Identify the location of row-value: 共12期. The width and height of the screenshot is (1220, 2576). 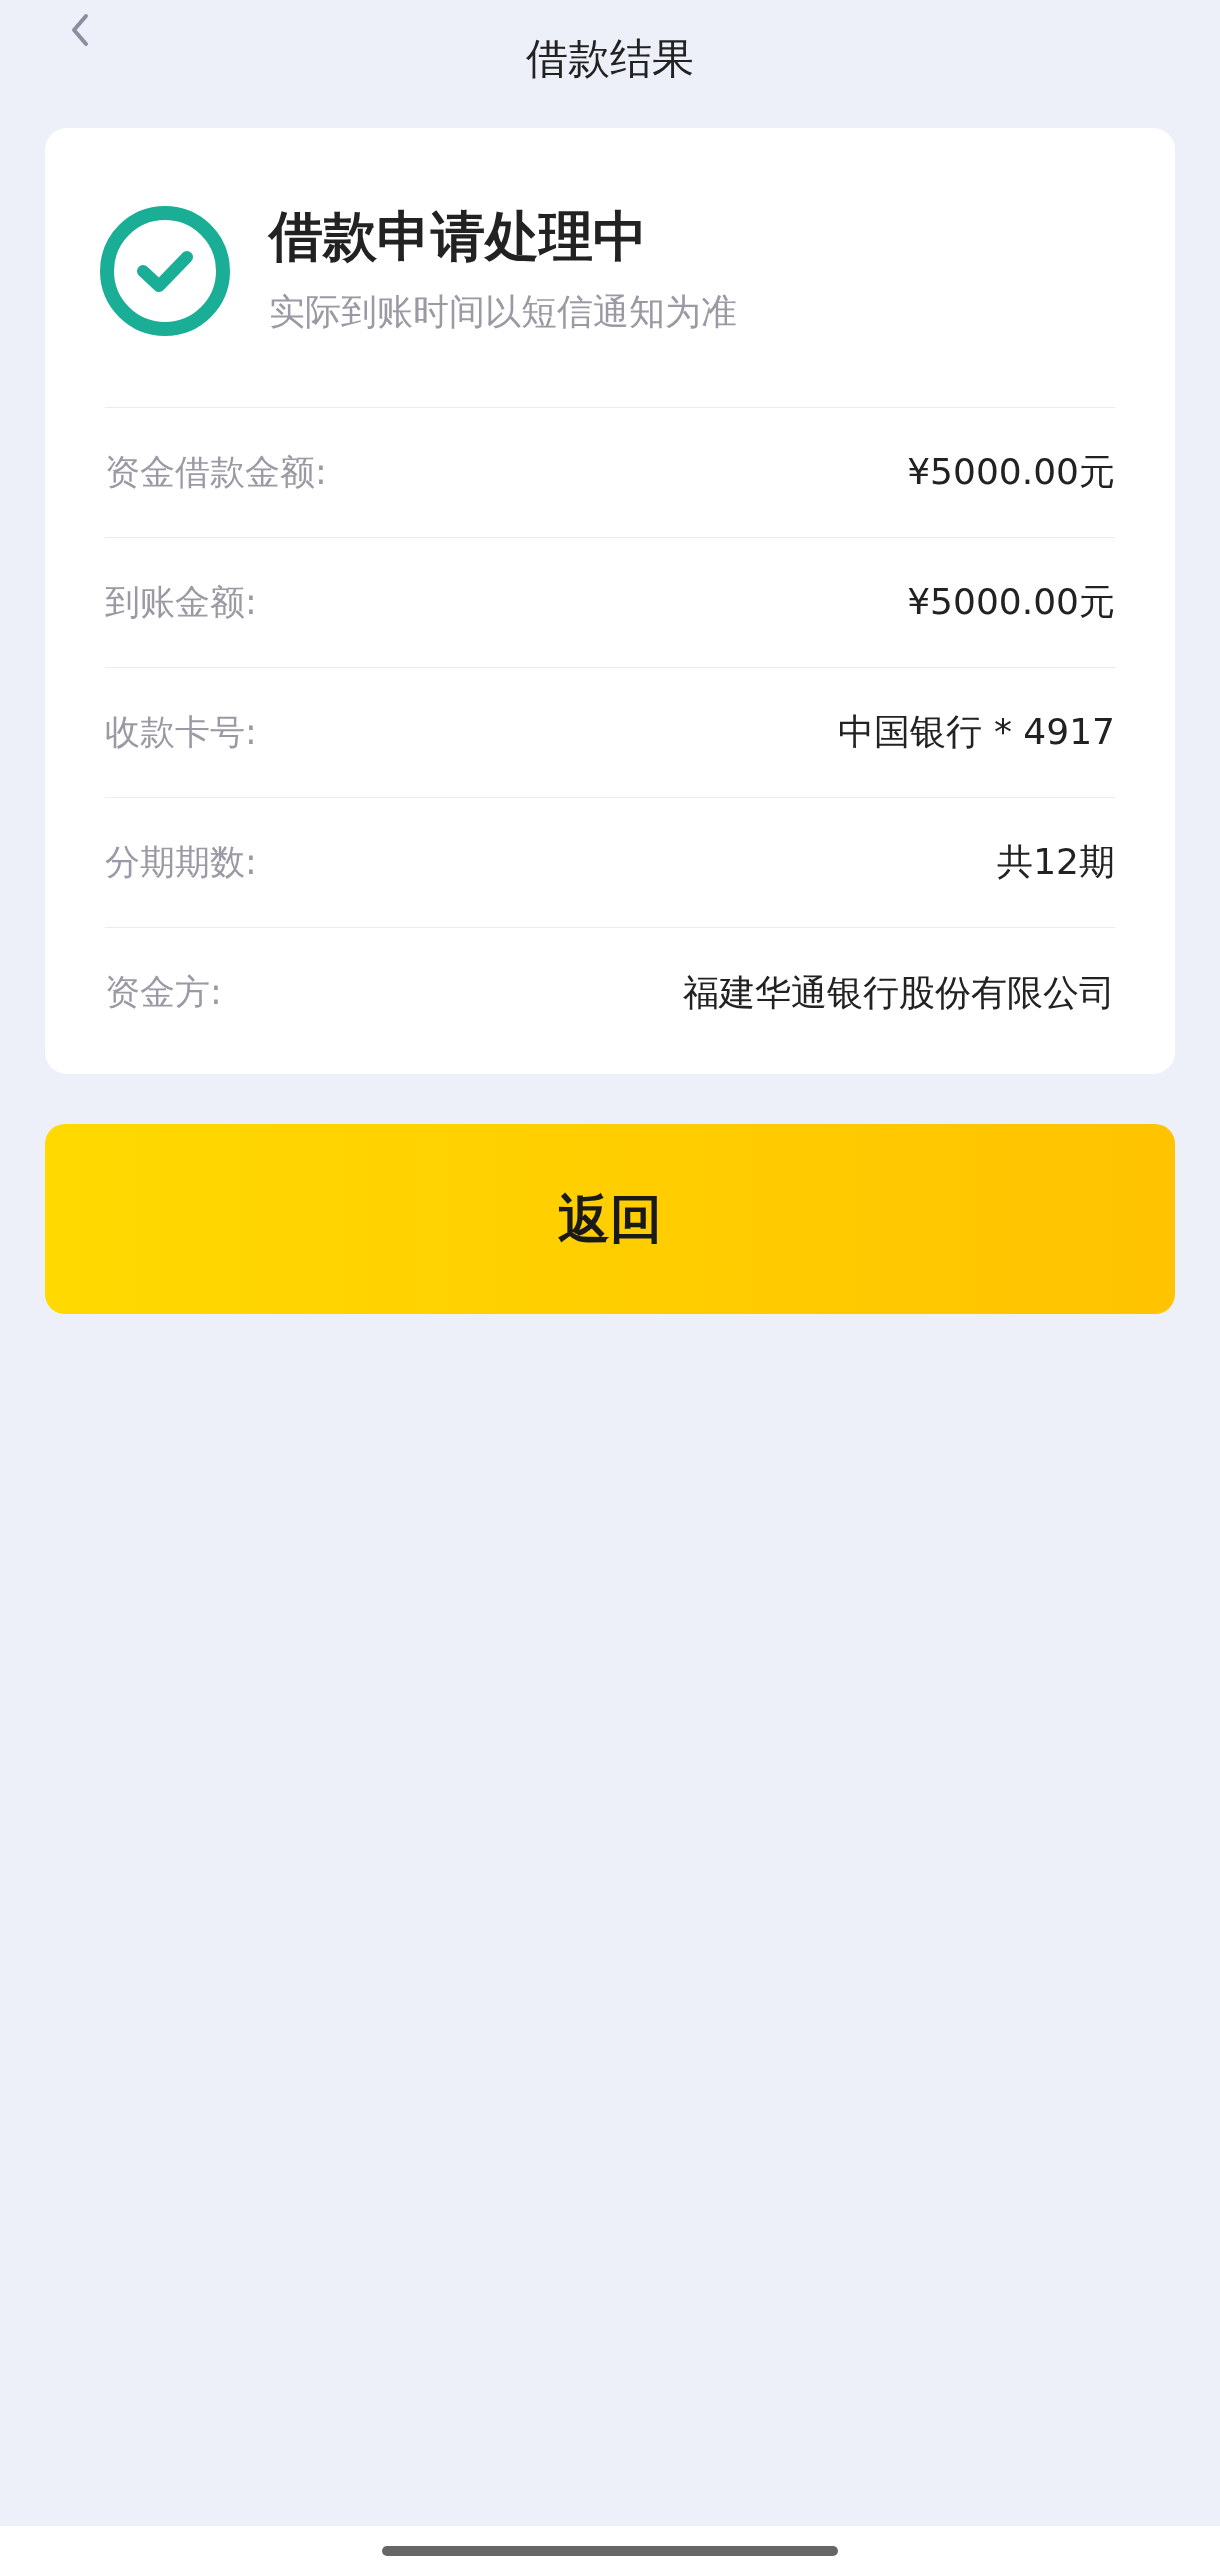
(1056, 862).